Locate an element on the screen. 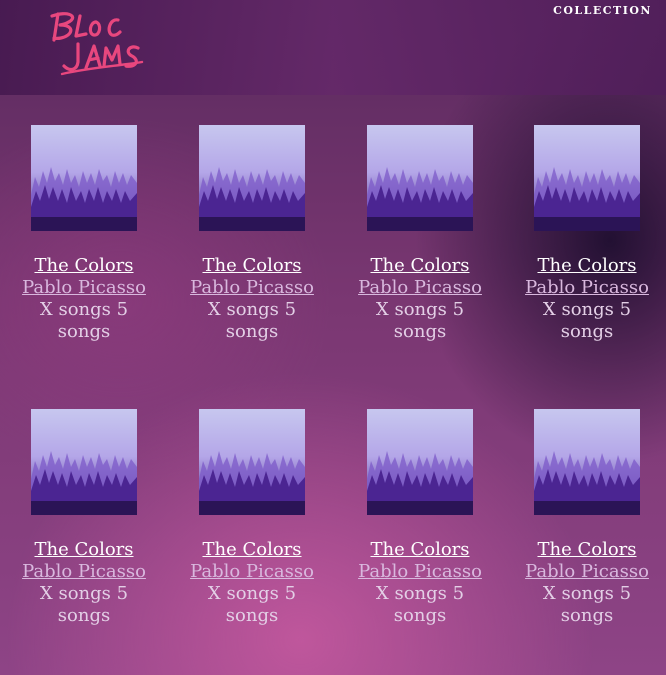 The width and height of the screenshot is (666, 675). site-header: COLLECTION is located at coordinates (333, 47).